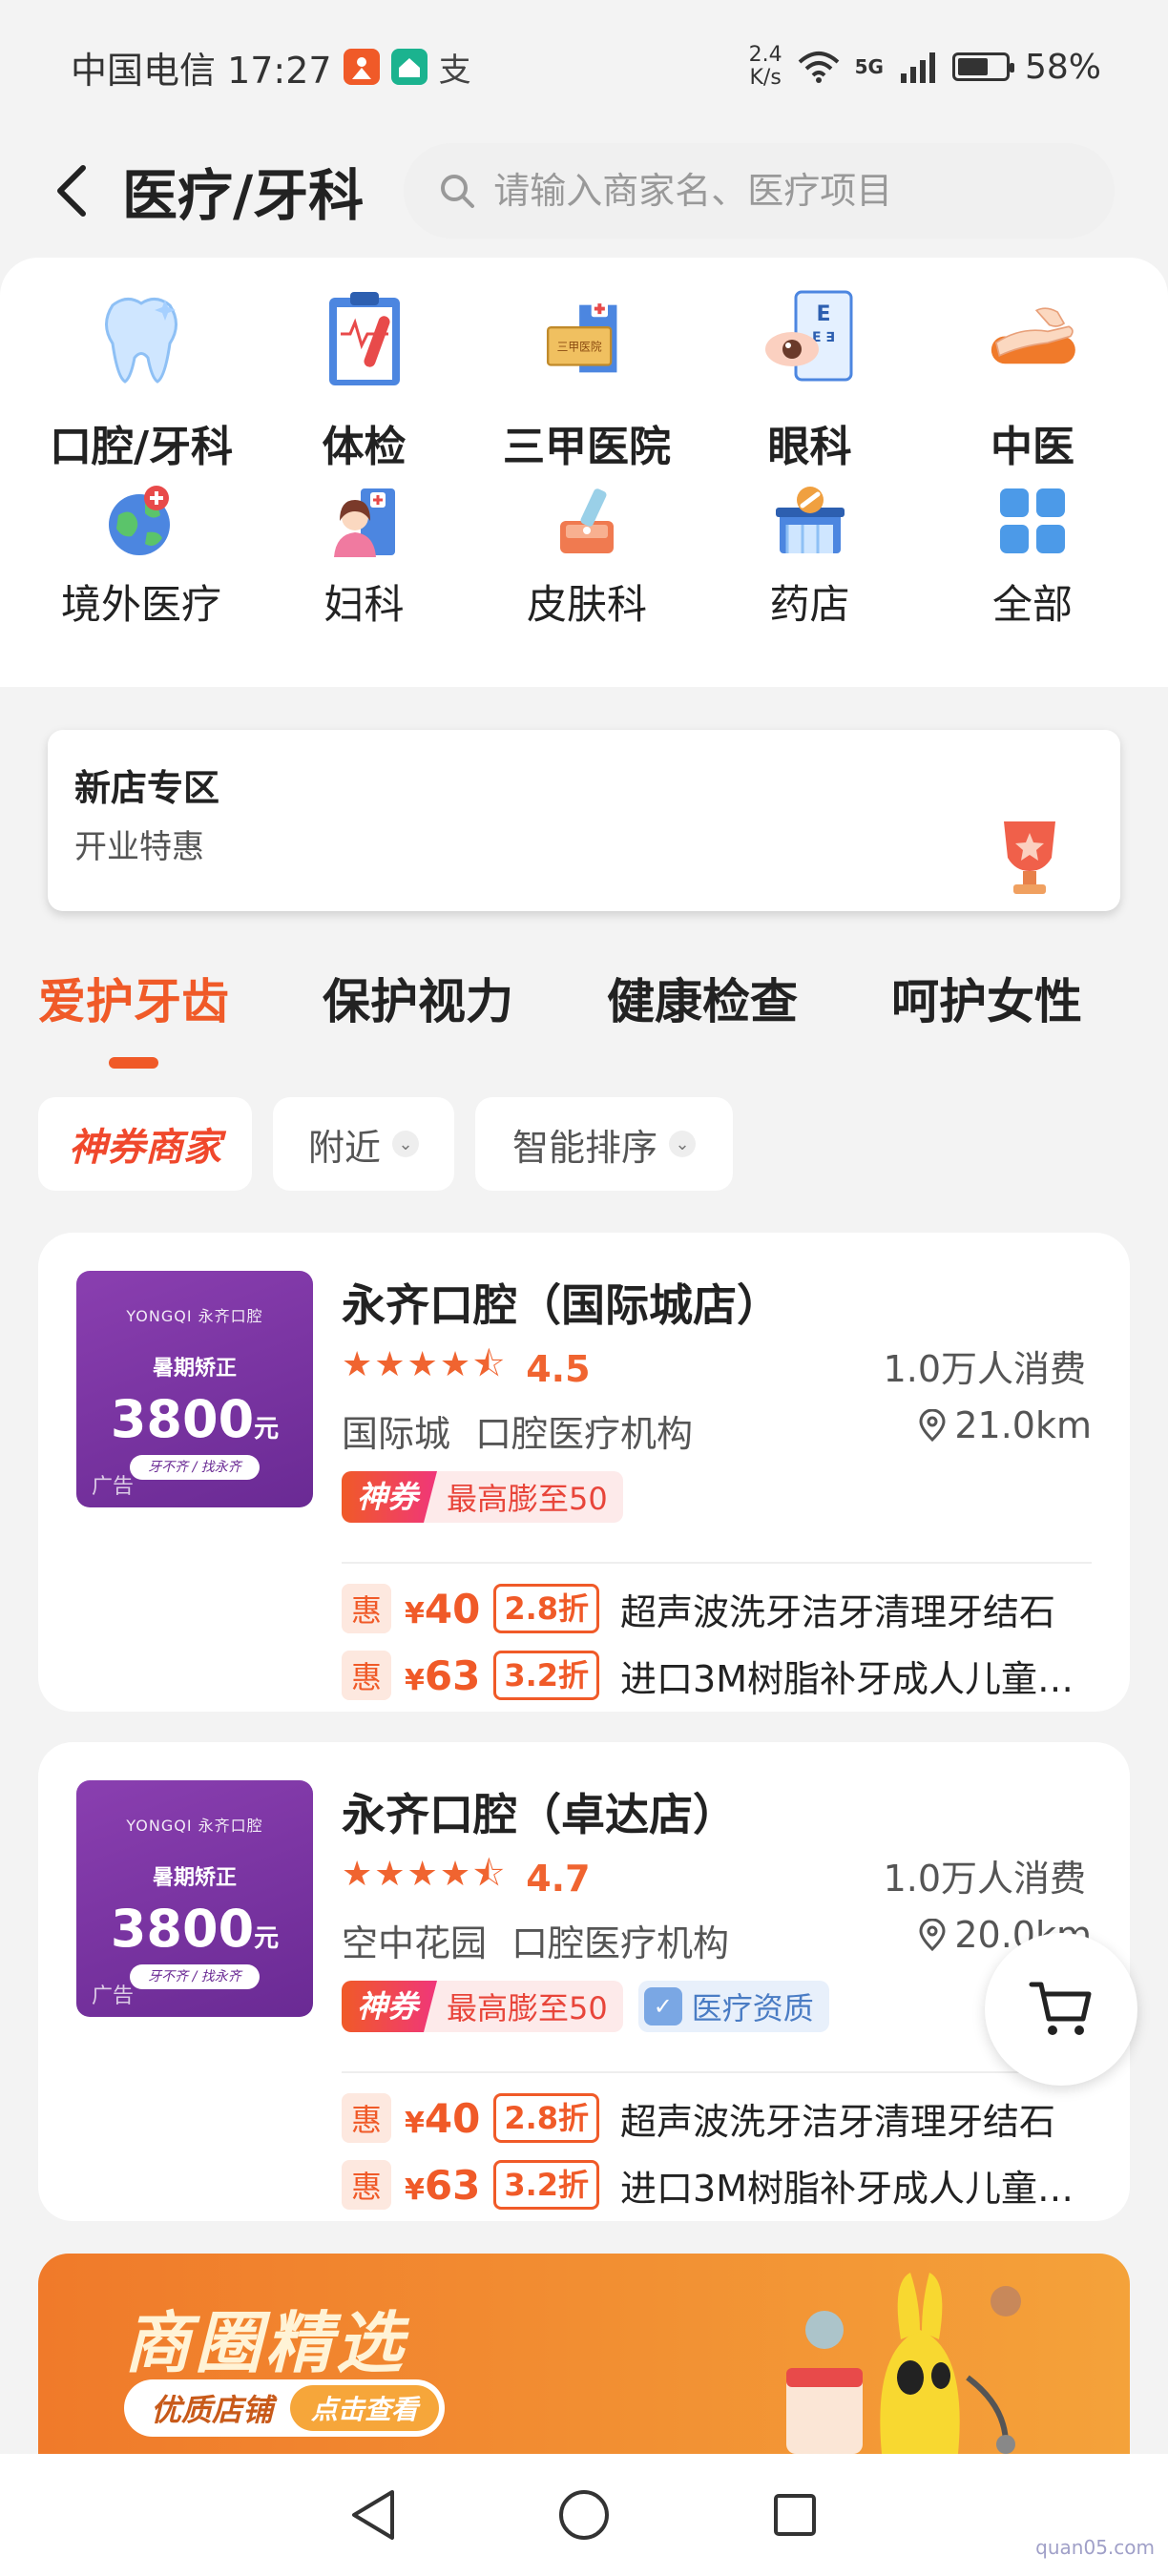 This screenshot has height=2576, width=1168. What do you see at coordinates (243, 195) in the screenshot?
I see `page-title: 医疗/牙科` at bounding box center [243, 195].